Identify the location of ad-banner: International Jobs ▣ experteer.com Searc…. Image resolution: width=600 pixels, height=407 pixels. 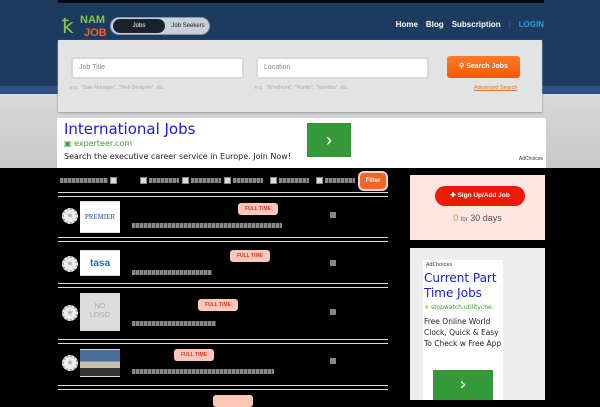
(301, 143).